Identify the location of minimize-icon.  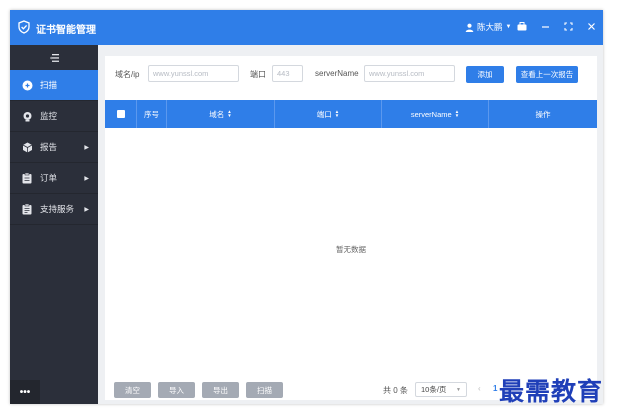
(545, 26).